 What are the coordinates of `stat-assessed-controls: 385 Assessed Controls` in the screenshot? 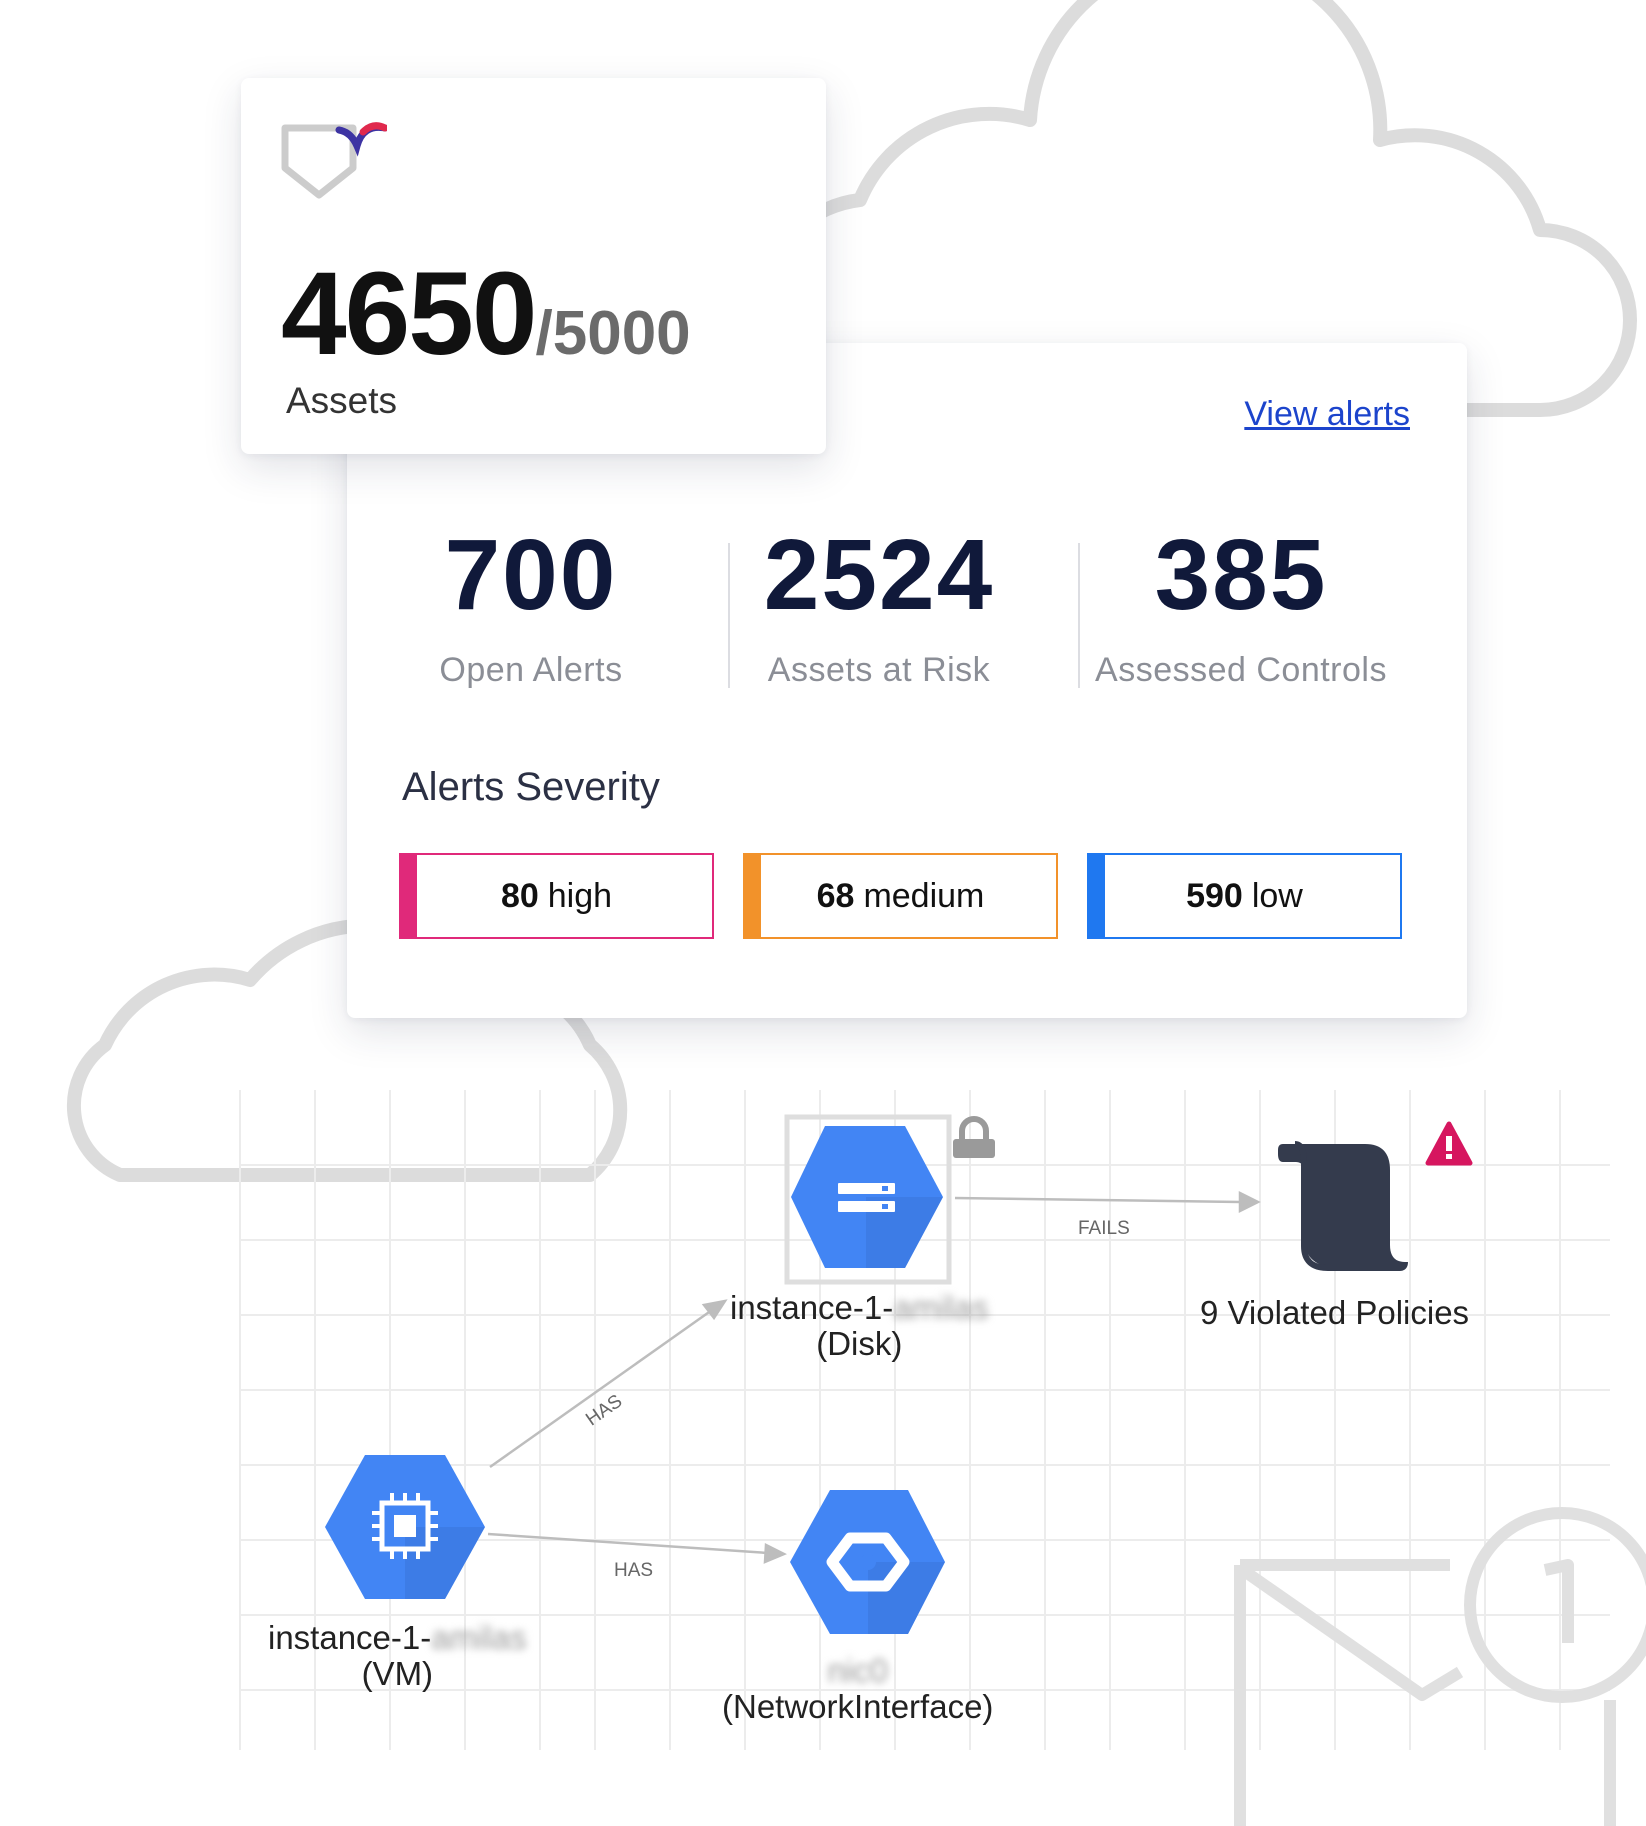 It's located at (1241, 607).